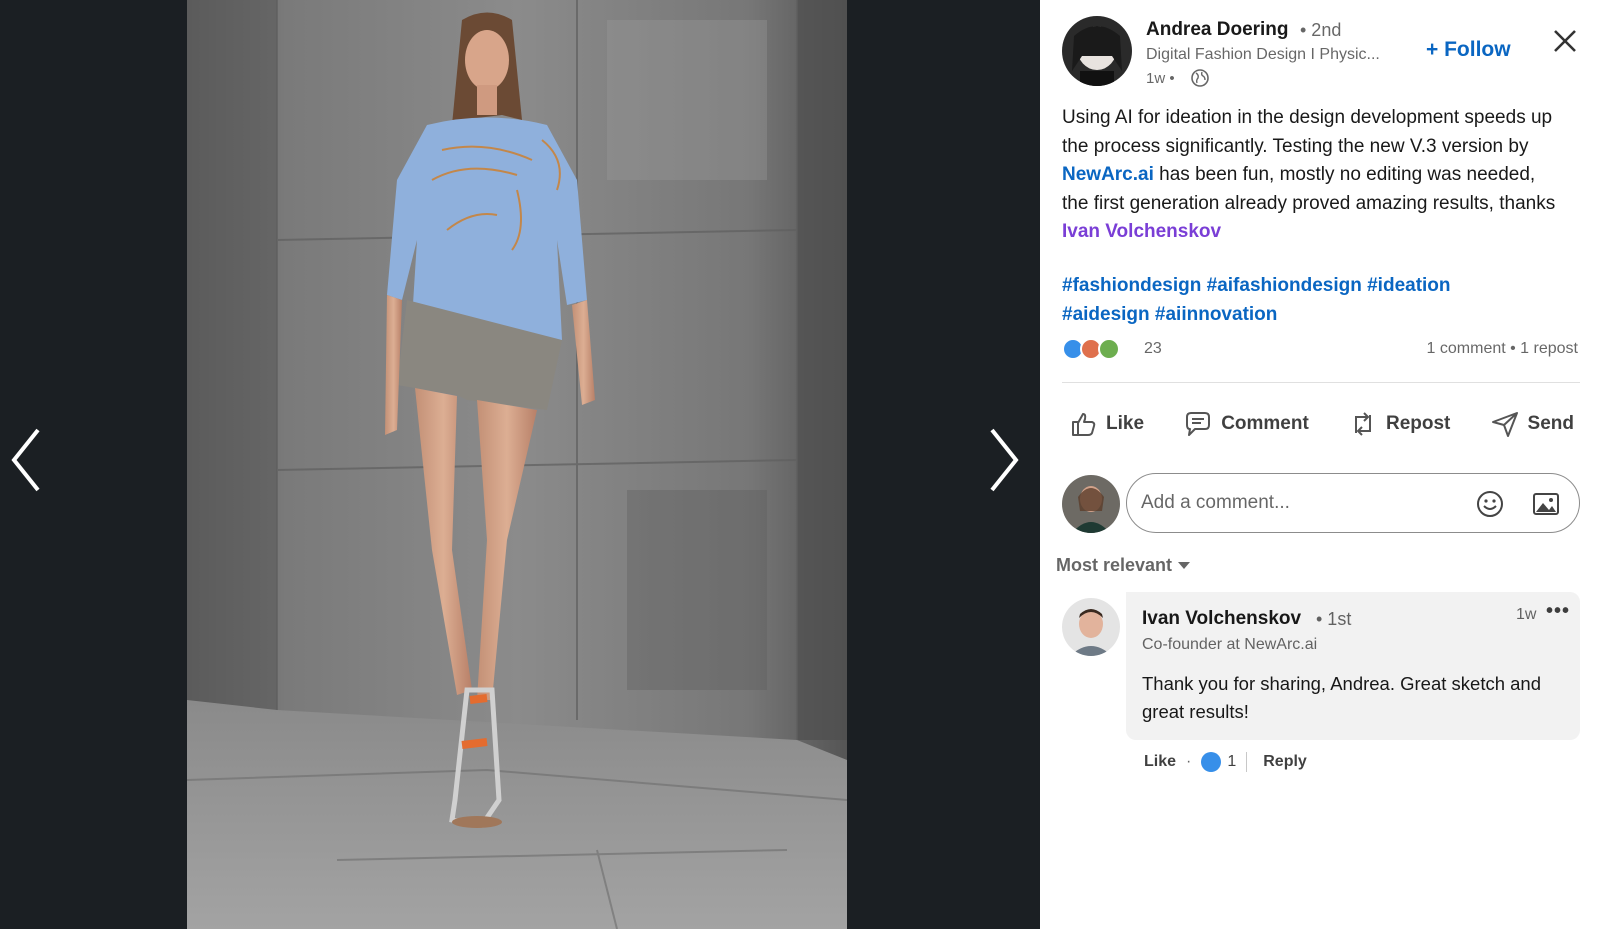 This screenshot has height=929, width=1600. I want to click on commenter-degree: • 1st, so click(1334, 619).